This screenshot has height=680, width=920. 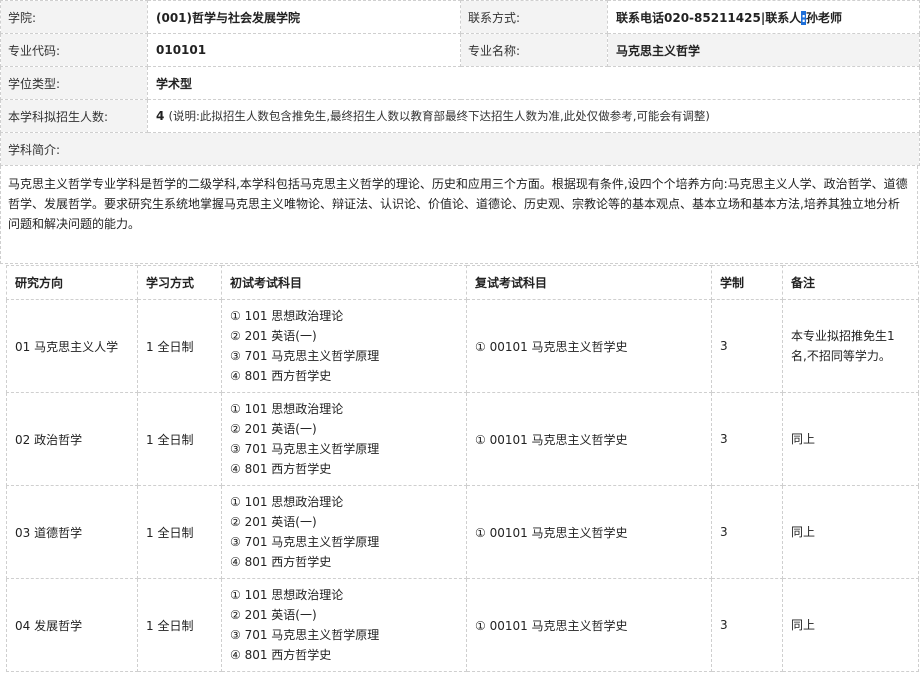 What do you see at coordinates (344, 282) in the screenshot?
I see `header-initial-subjects: 初试考试科目` at bounding box center [344, 282].